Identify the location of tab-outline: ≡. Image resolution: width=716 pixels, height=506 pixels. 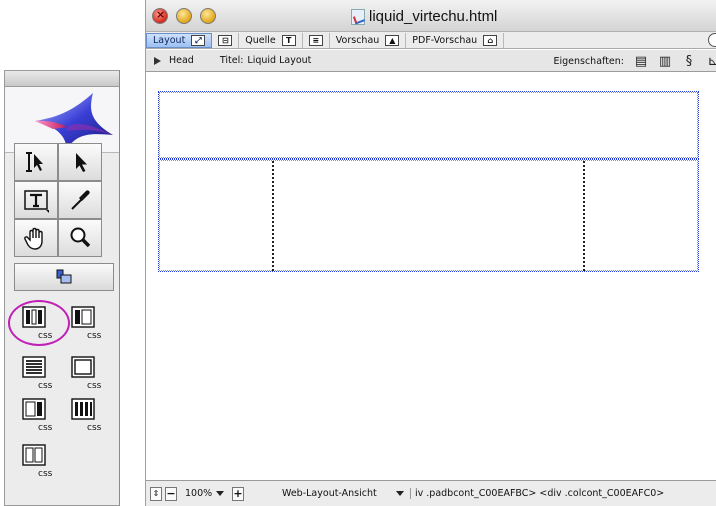
(316, 40).